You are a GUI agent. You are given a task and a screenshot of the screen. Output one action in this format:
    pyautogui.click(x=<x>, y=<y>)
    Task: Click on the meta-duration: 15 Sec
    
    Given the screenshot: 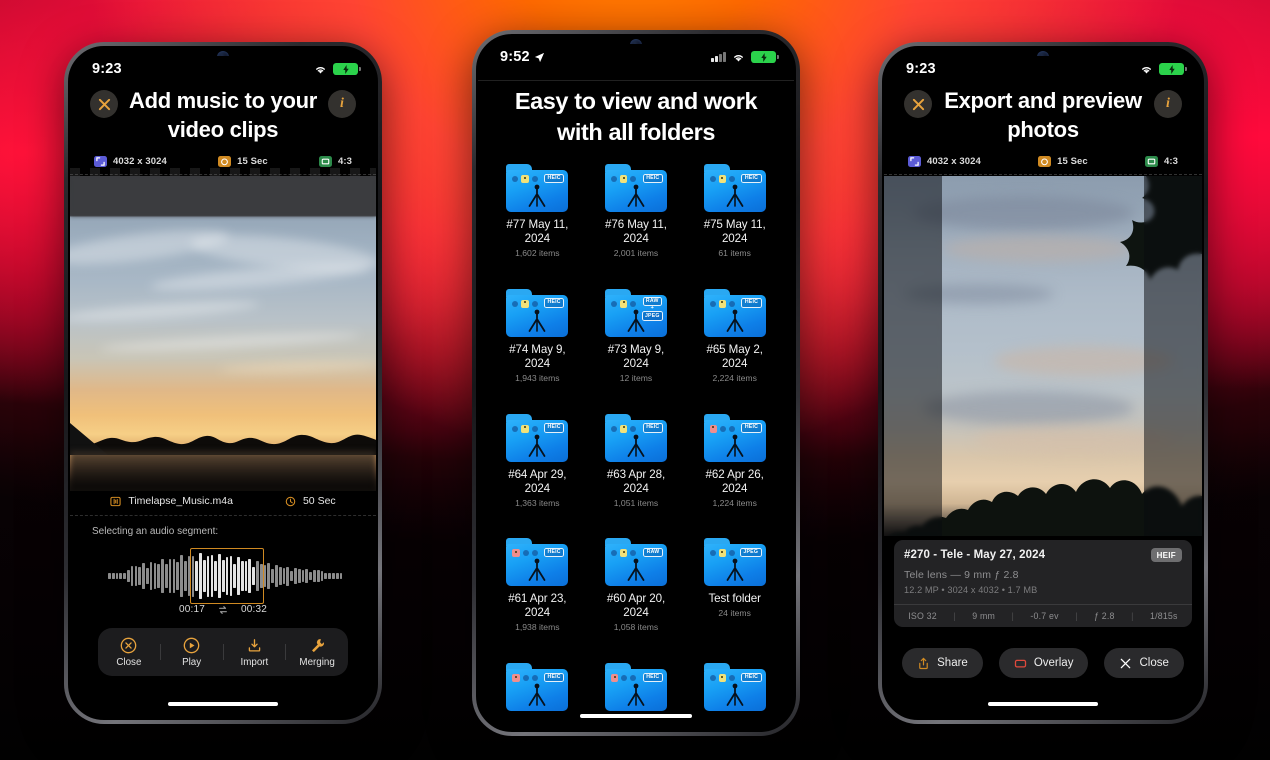 What is the action you would take?
    pyautogui.click(x=1063, y=161)
    